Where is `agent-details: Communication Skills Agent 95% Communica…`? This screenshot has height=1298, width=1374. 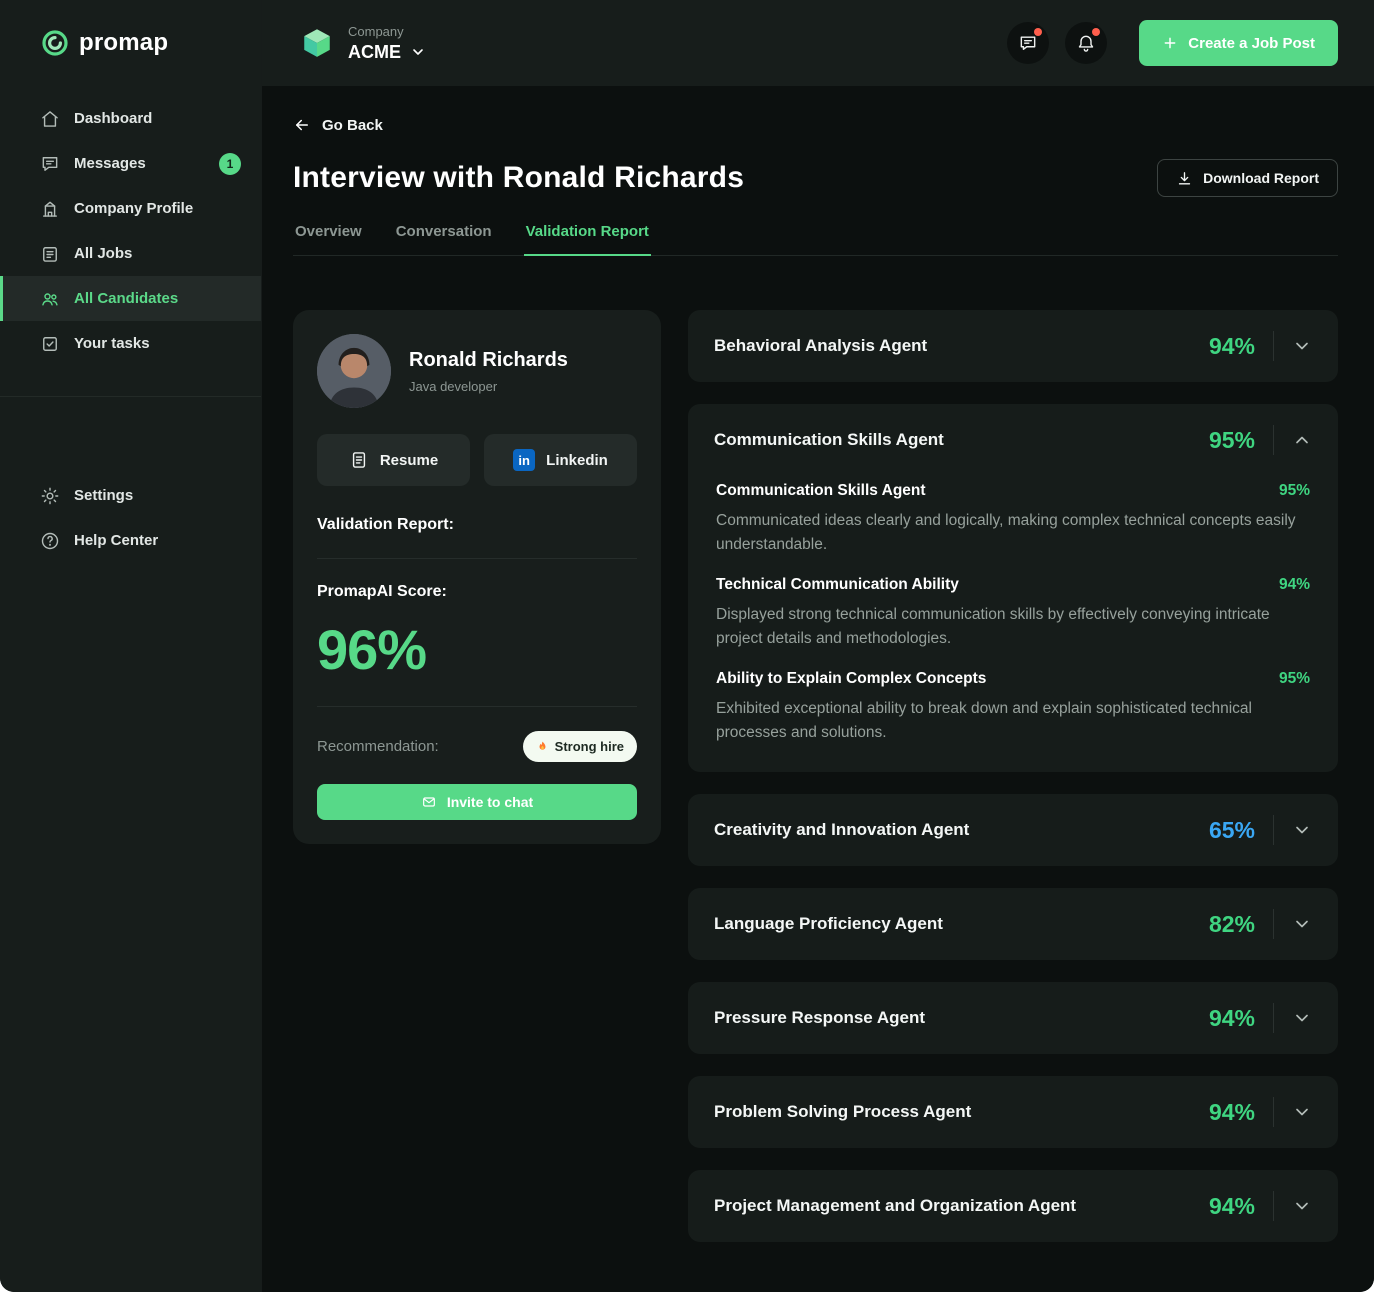 agent-details: Communication Skills Agent 95% Communica… is located at coordinates (1013, 624).